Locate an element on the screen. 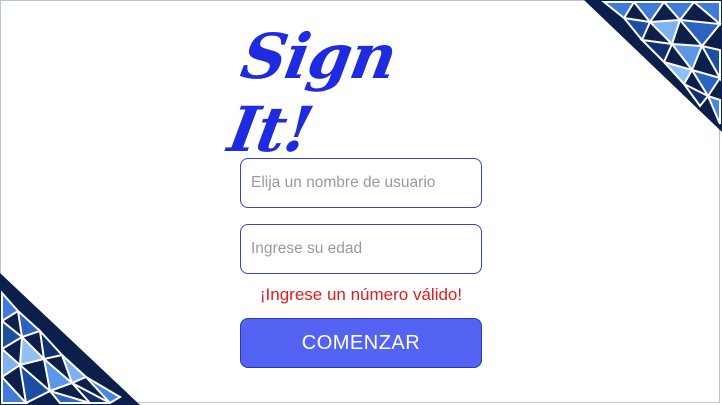 The width and height of the screenshot is (722, 405). sign-it-logo: Sign It! is located at coordinates (312, 93).